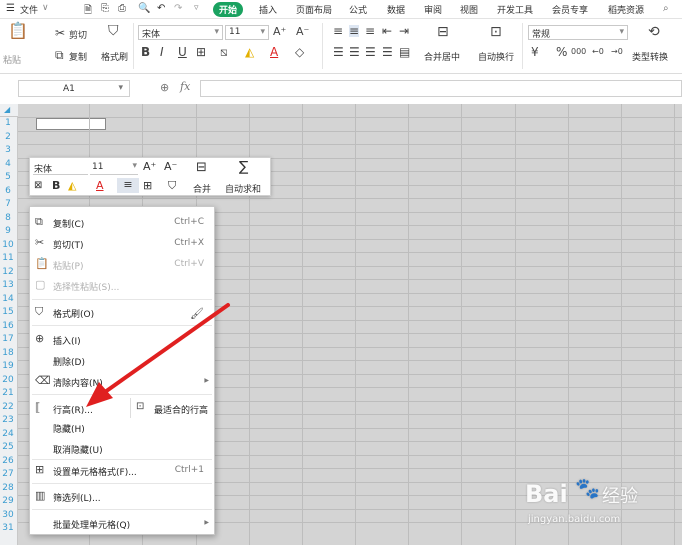 This screenshot has width=682, height=545. Describe the element at coordinates (546, 494) in the screenshot. I see `watermark-brand: Bai` at that location.